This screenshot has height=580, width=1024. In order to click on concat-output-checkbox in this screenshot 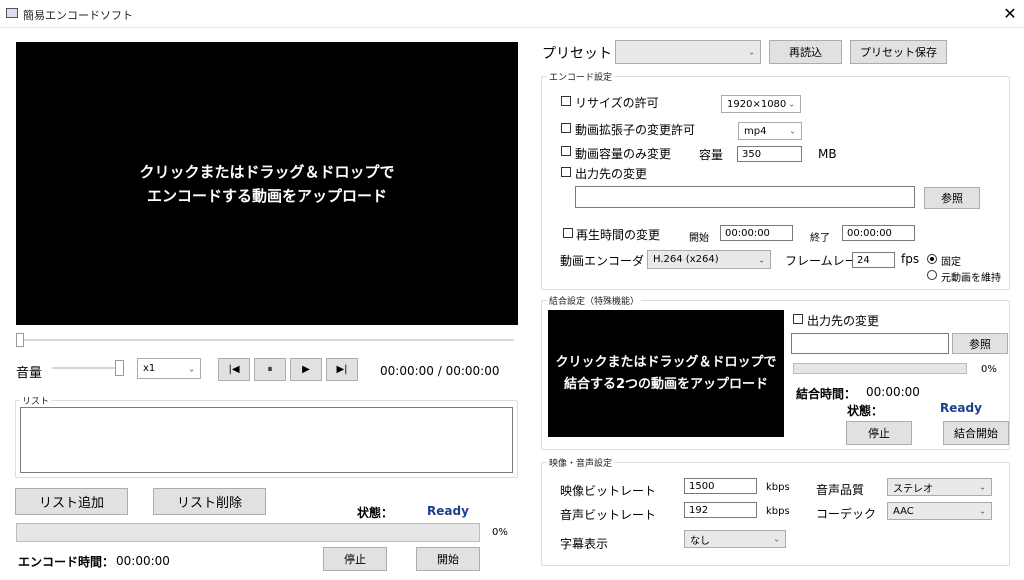, I will do `click(798, 319)`.